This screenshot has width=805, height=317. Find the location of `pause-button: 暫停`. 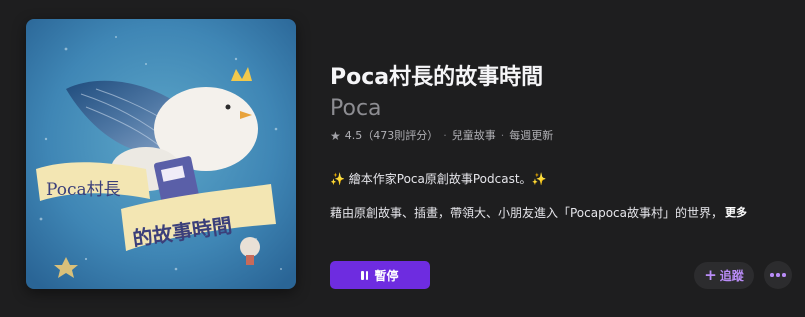

pause-button: 暫停 is located at coordinates (380, 275).